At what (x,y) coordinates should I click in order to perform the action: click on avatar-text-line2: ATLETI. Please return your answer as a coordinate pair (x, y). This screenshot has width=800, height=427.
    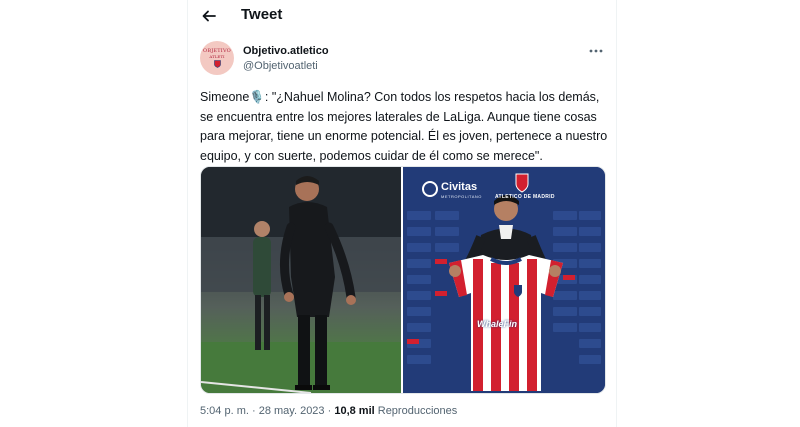
    Looking at the image, I should click on (217, 56).